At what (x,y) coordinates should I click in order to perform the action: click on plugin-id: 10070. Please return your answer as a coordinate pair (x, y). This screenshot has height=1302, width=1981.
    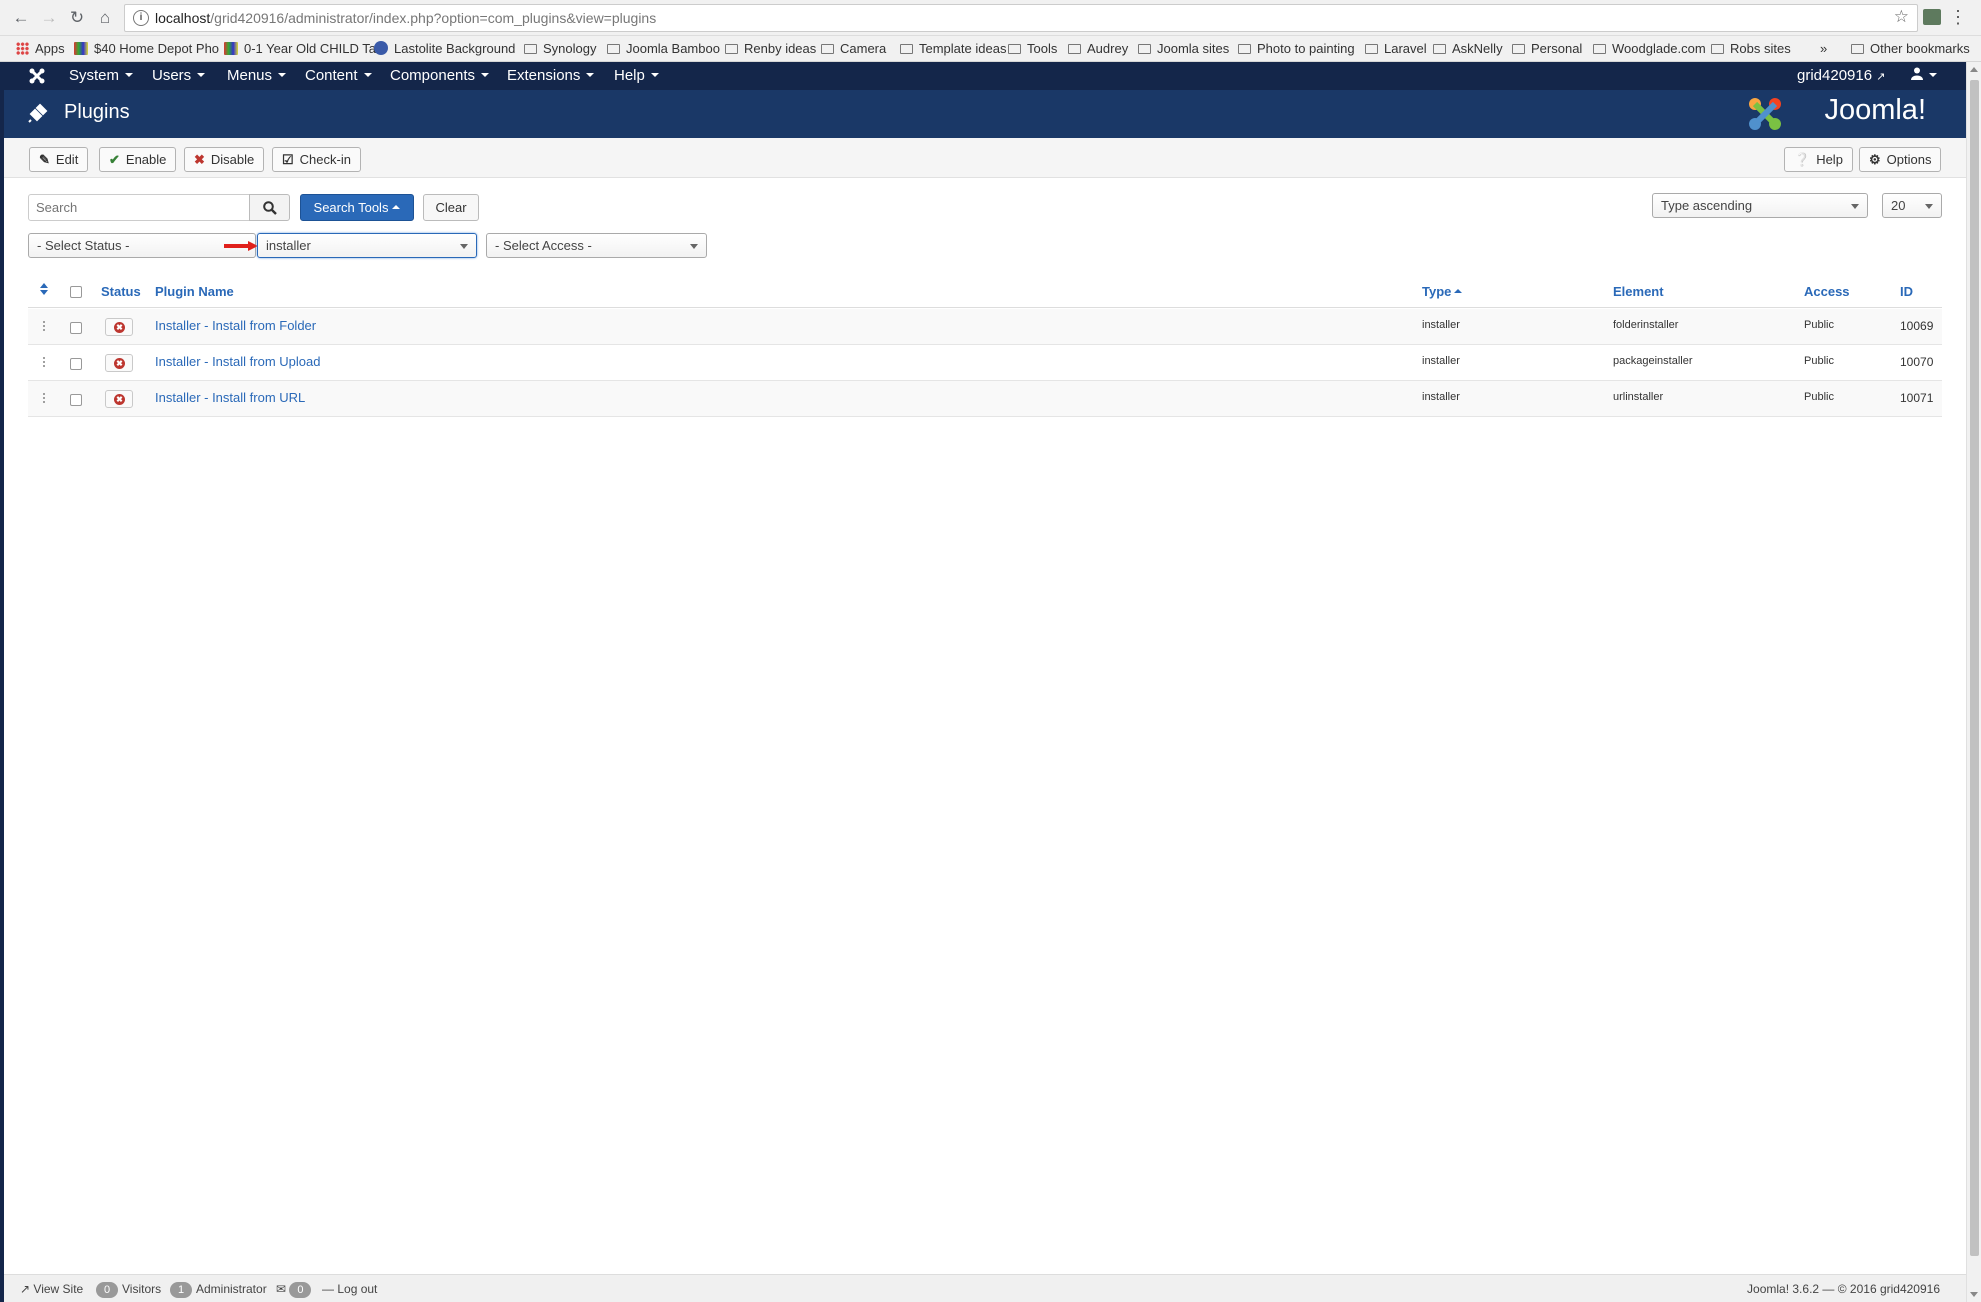
    Looking at the image, I should click on (1917, 362).